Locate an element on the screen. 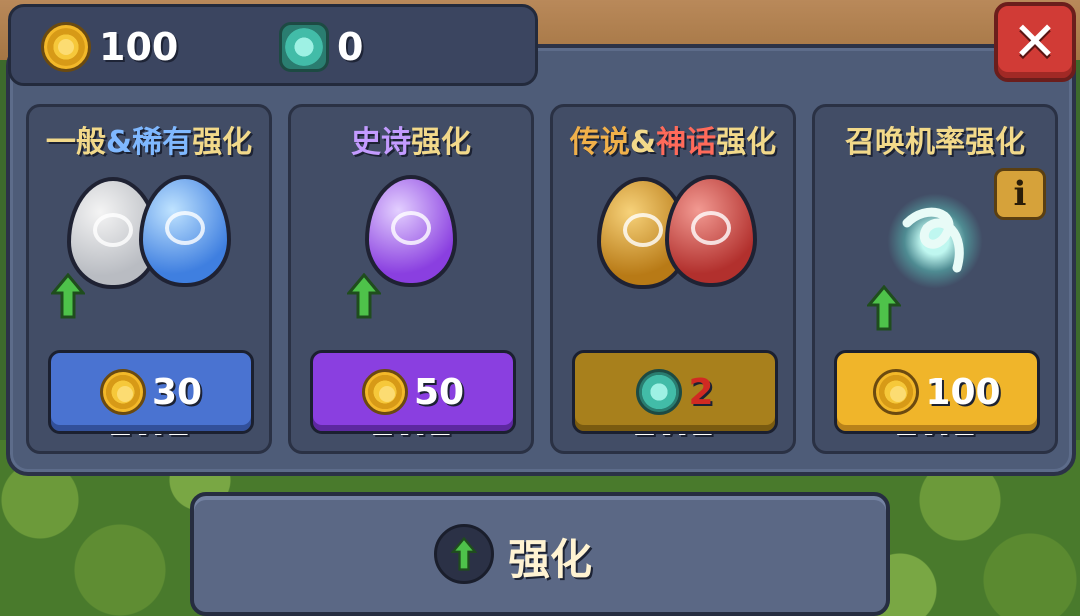  card-title: 召唤机率强化 is located at coordinates (935, 139).